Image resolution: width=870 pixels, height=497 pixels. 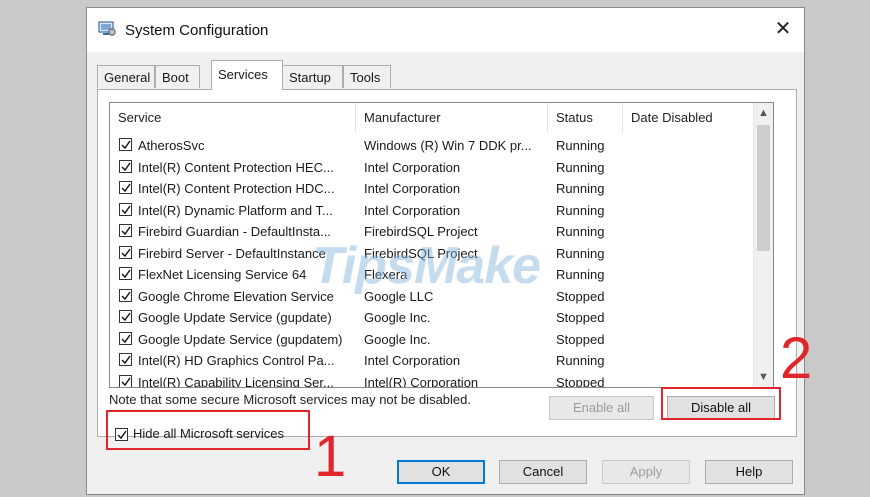 I want to click on tab-general: General, so click(x=126, y=76).